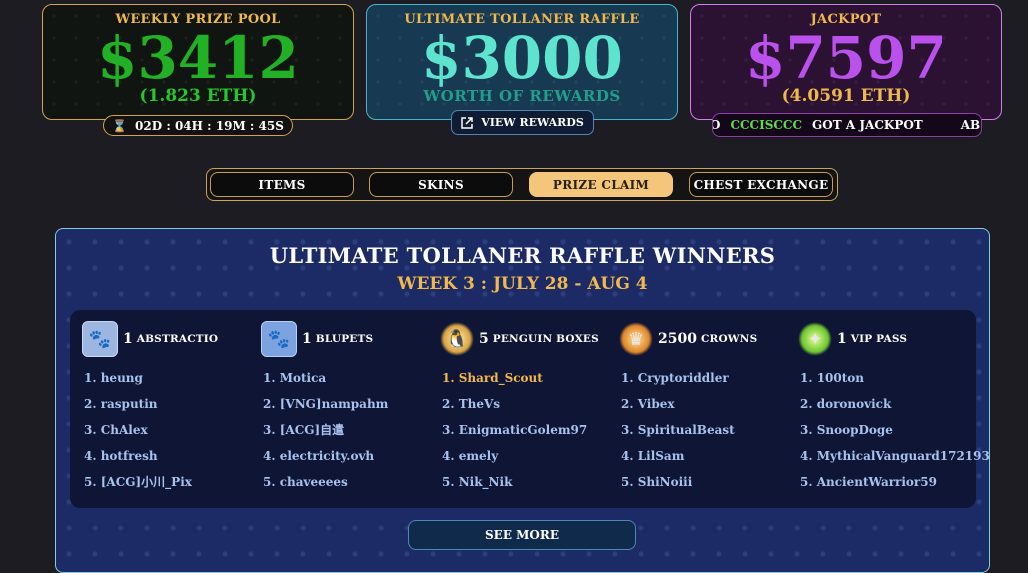 Image resolution: width=1028 pixels, height=573 pixels. I want to click on weekly-prize-pool-amount: $3412, so click(198, 58).